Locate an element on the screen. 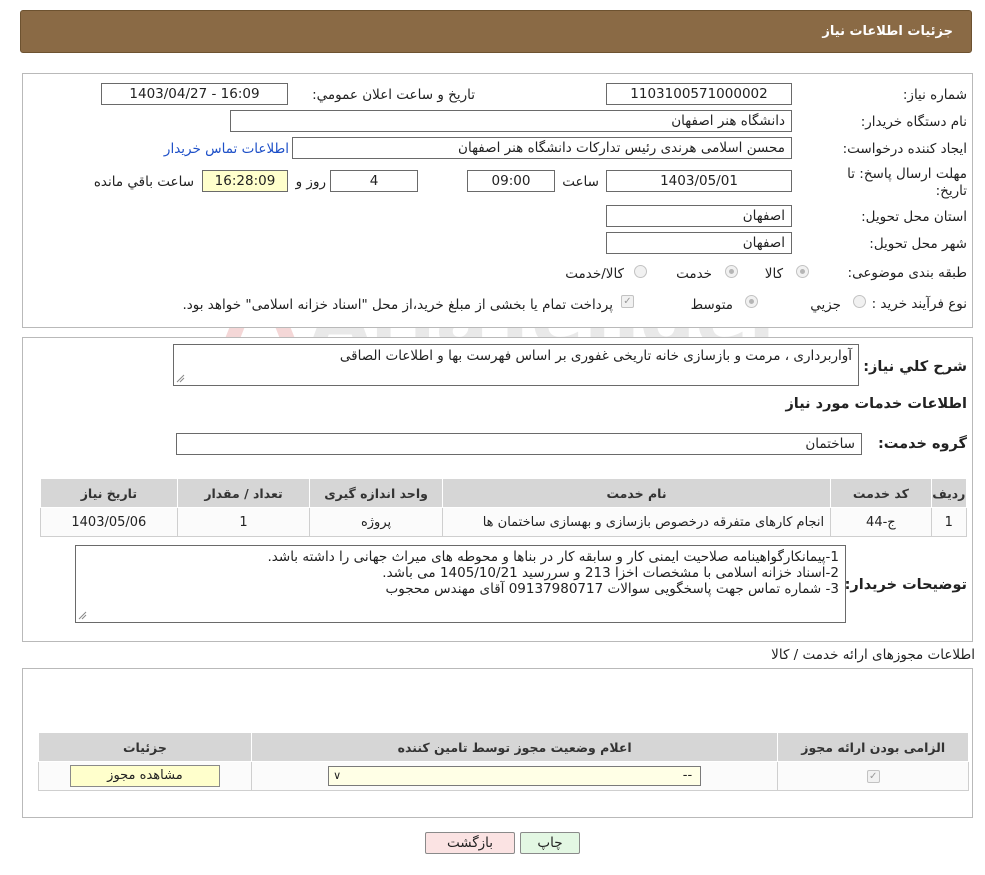 Image resolution: width=985 pixels, height=875 pixels. city-label: شهر محل تحویل: is located at coordinates (918, 244).